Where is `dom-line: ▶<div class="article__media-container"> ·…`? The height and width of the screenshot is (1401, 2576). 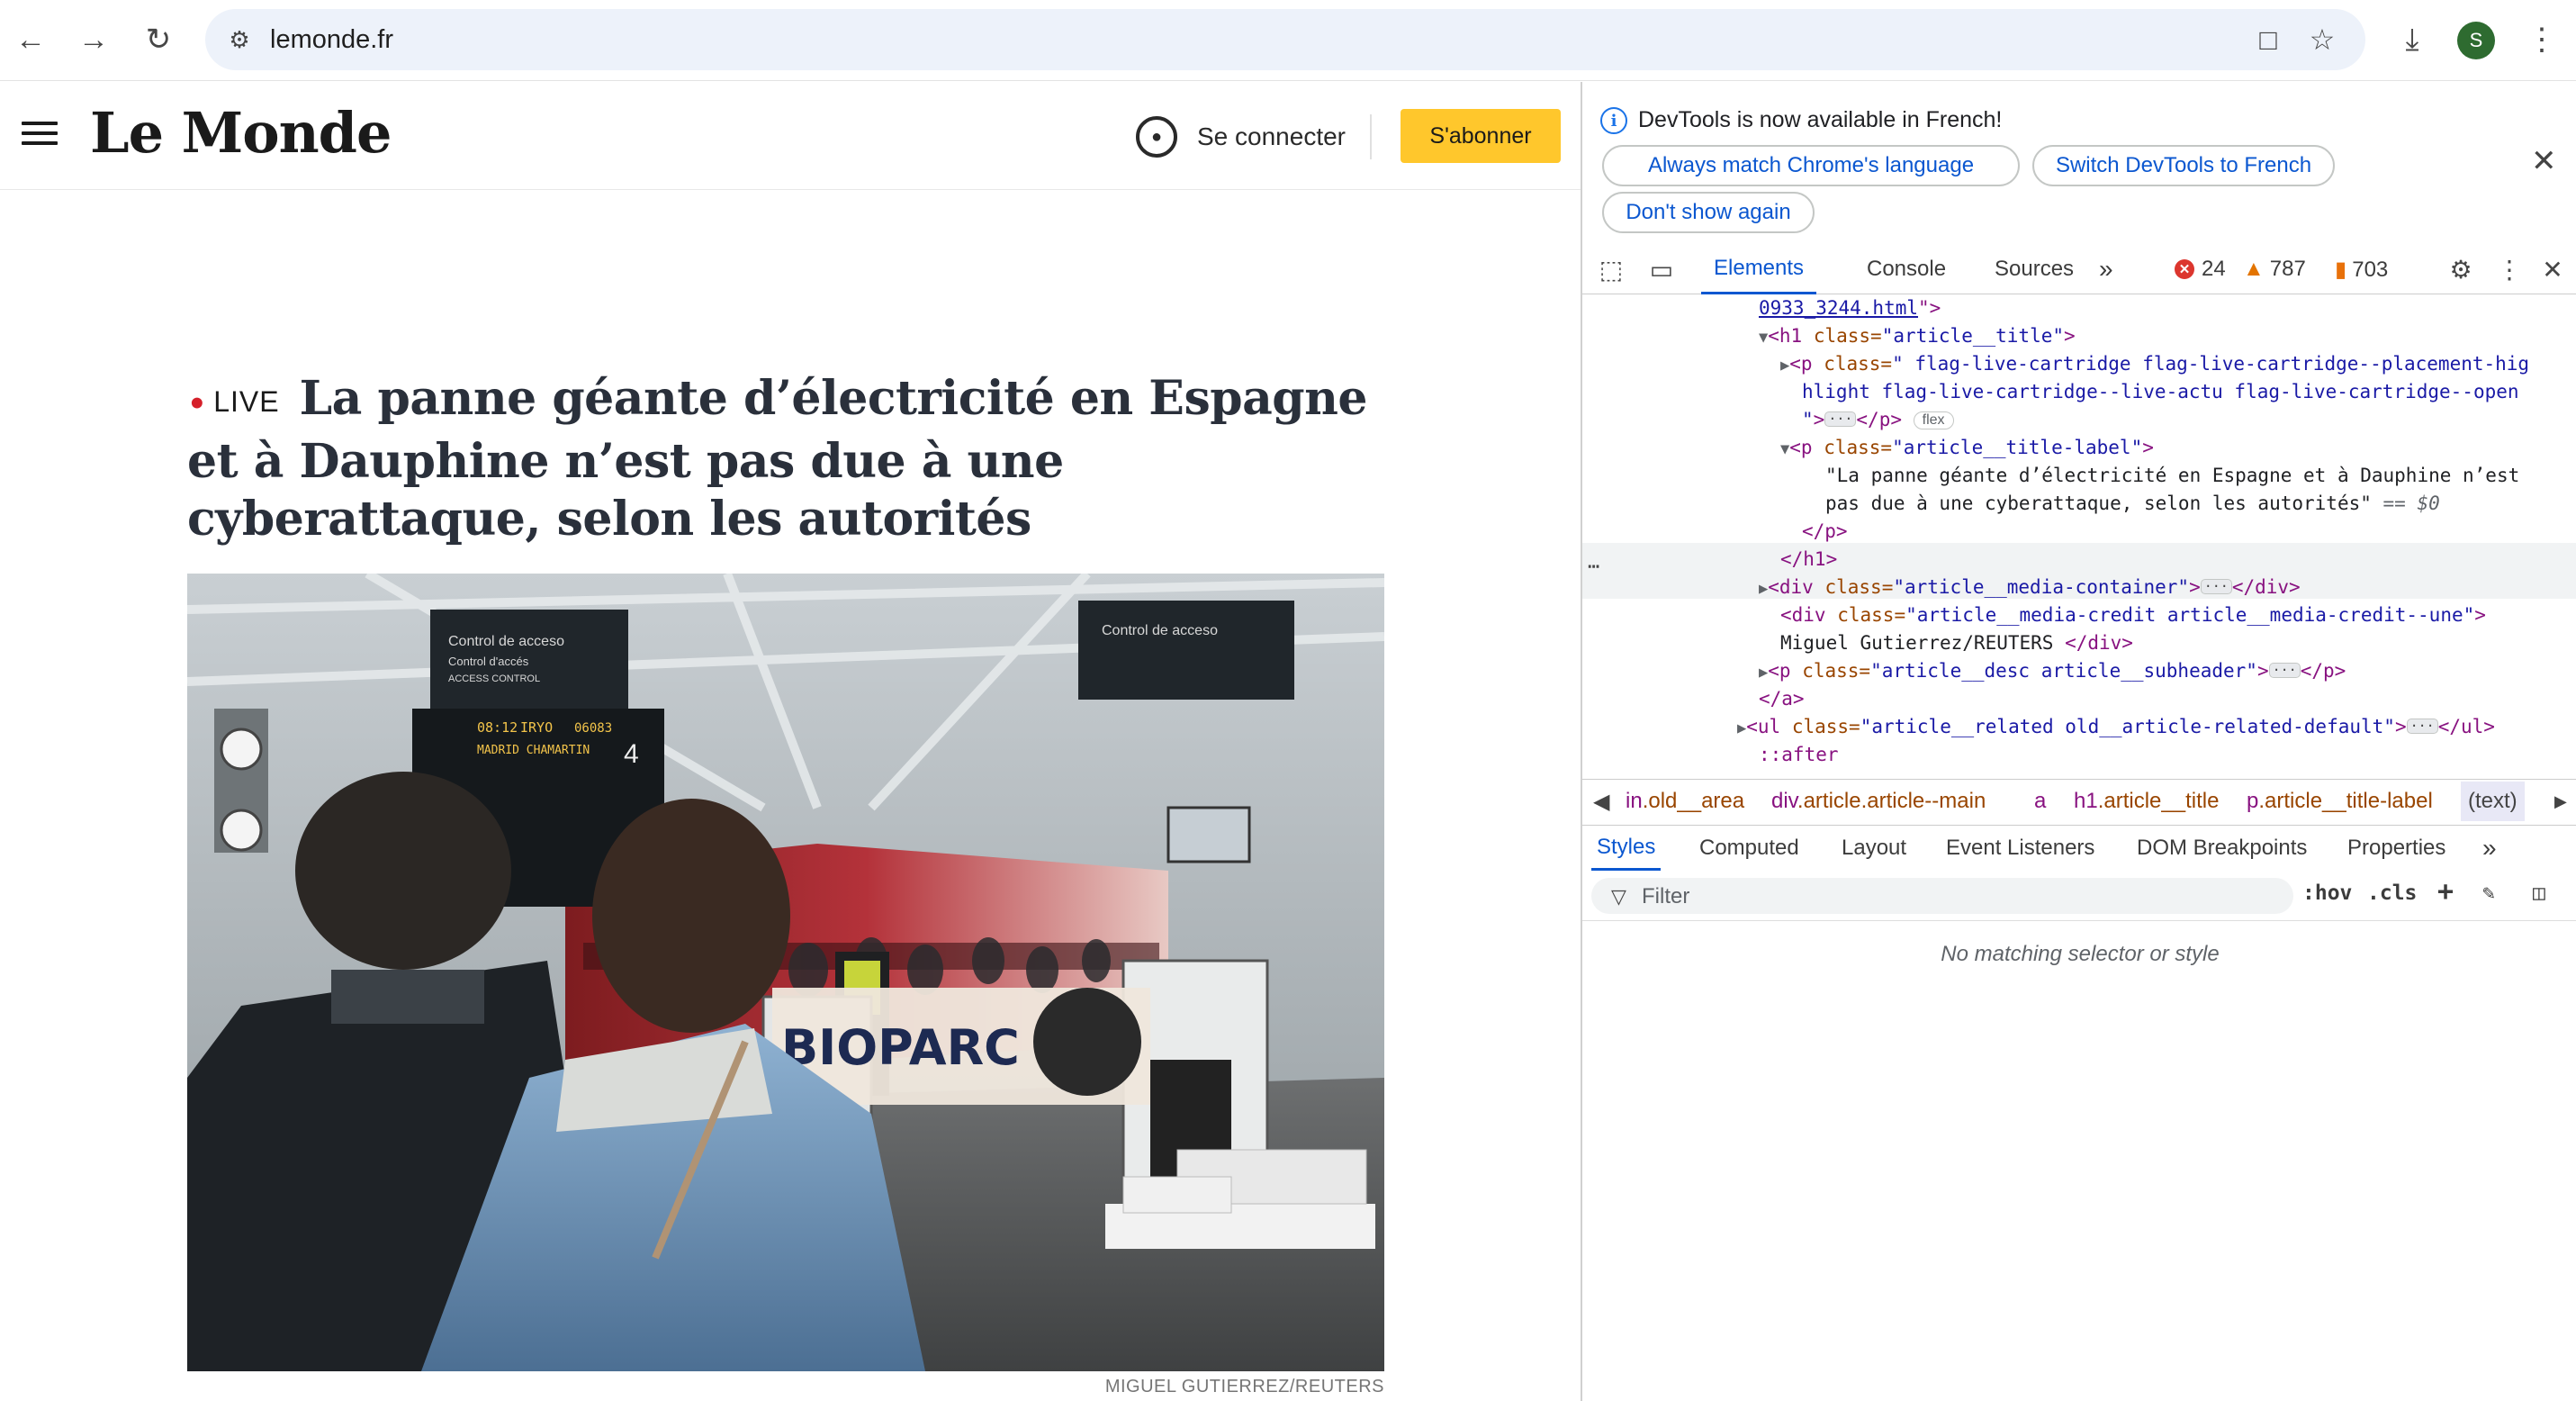 dom-line: ▶<div class="article__media-container"> ·… is located at coordinates (2030, 587).